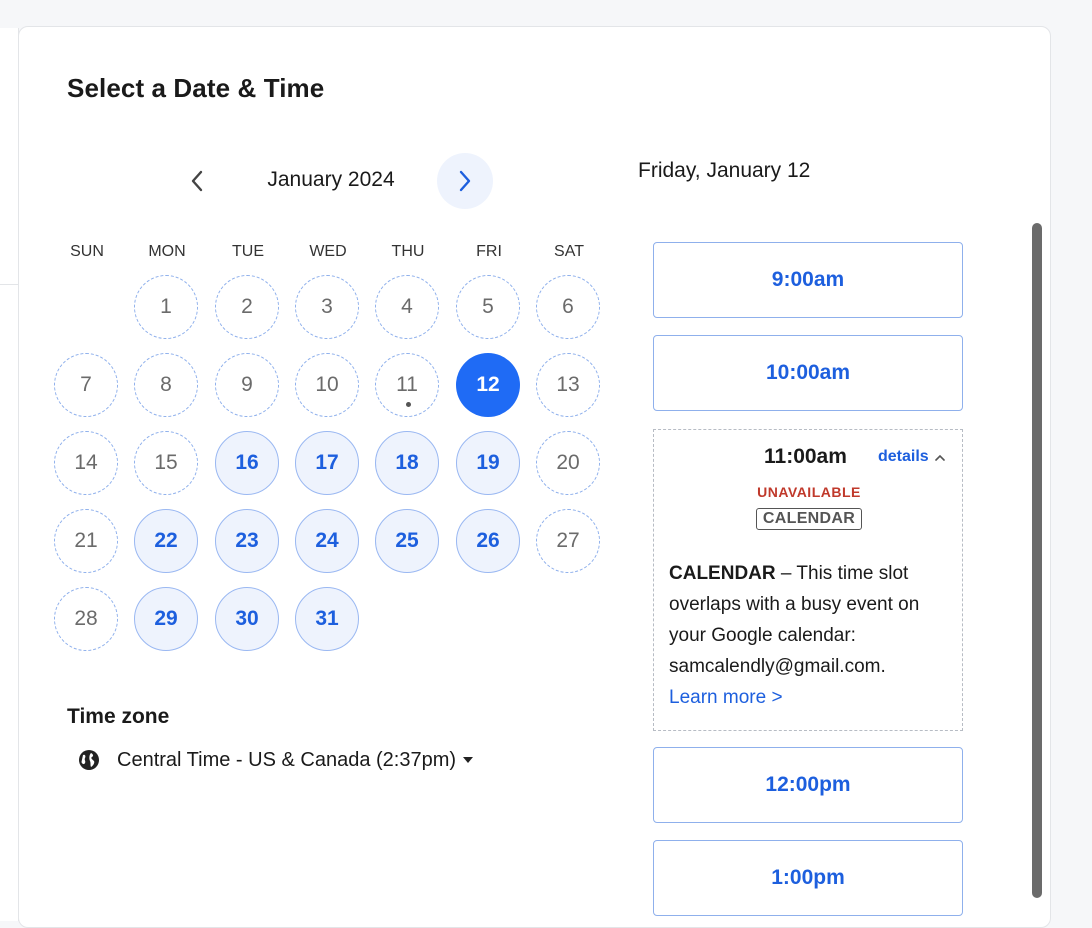  I want to click on calendar-day: 19, so click(488, 463).